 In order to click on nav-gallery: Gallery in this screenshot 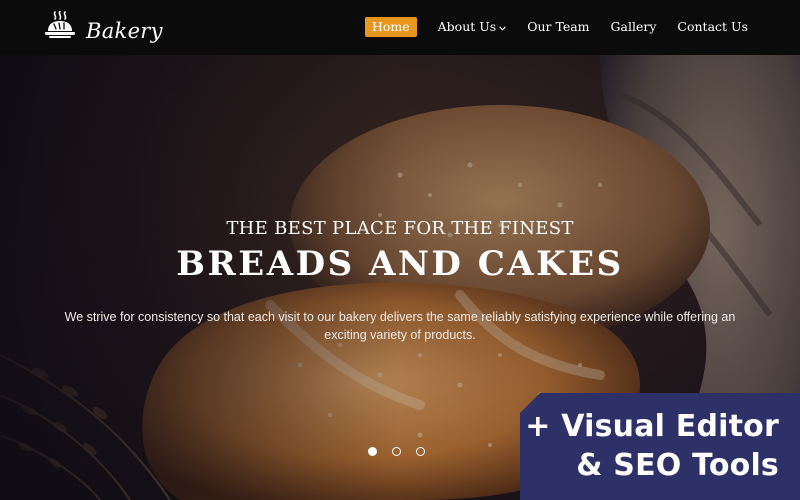, I will do `click(634, 27)`.